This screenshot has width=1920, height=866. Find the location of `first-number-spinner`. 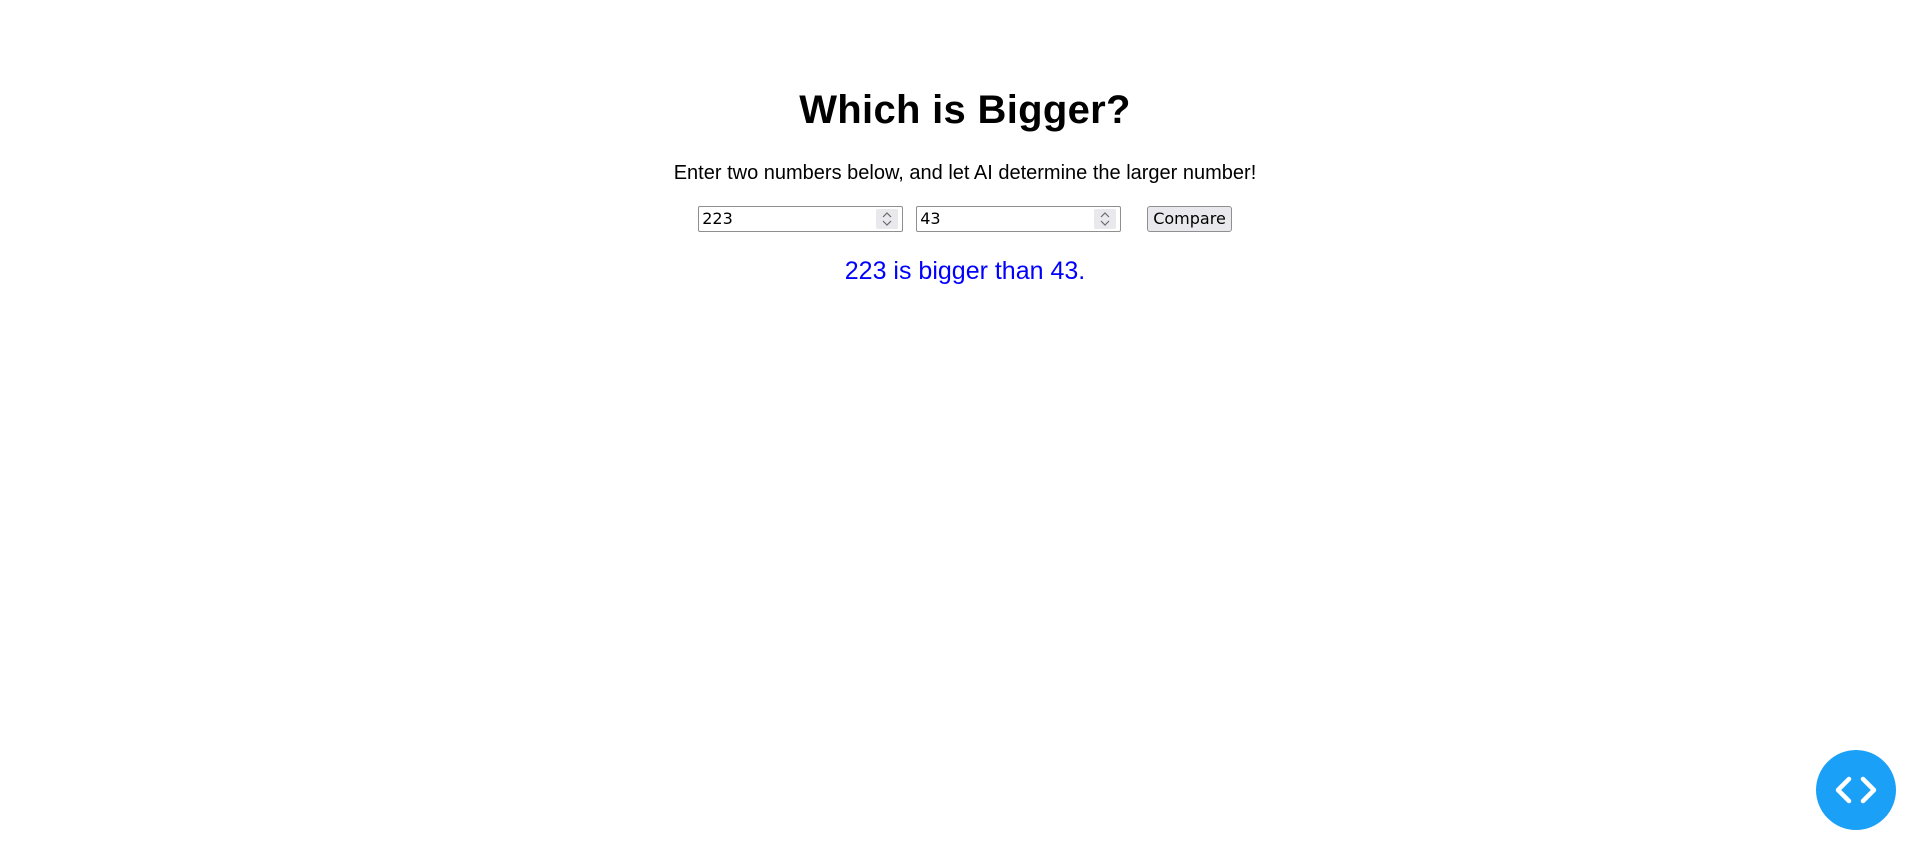

first-number-spinner is located at coordinates (887, 219).